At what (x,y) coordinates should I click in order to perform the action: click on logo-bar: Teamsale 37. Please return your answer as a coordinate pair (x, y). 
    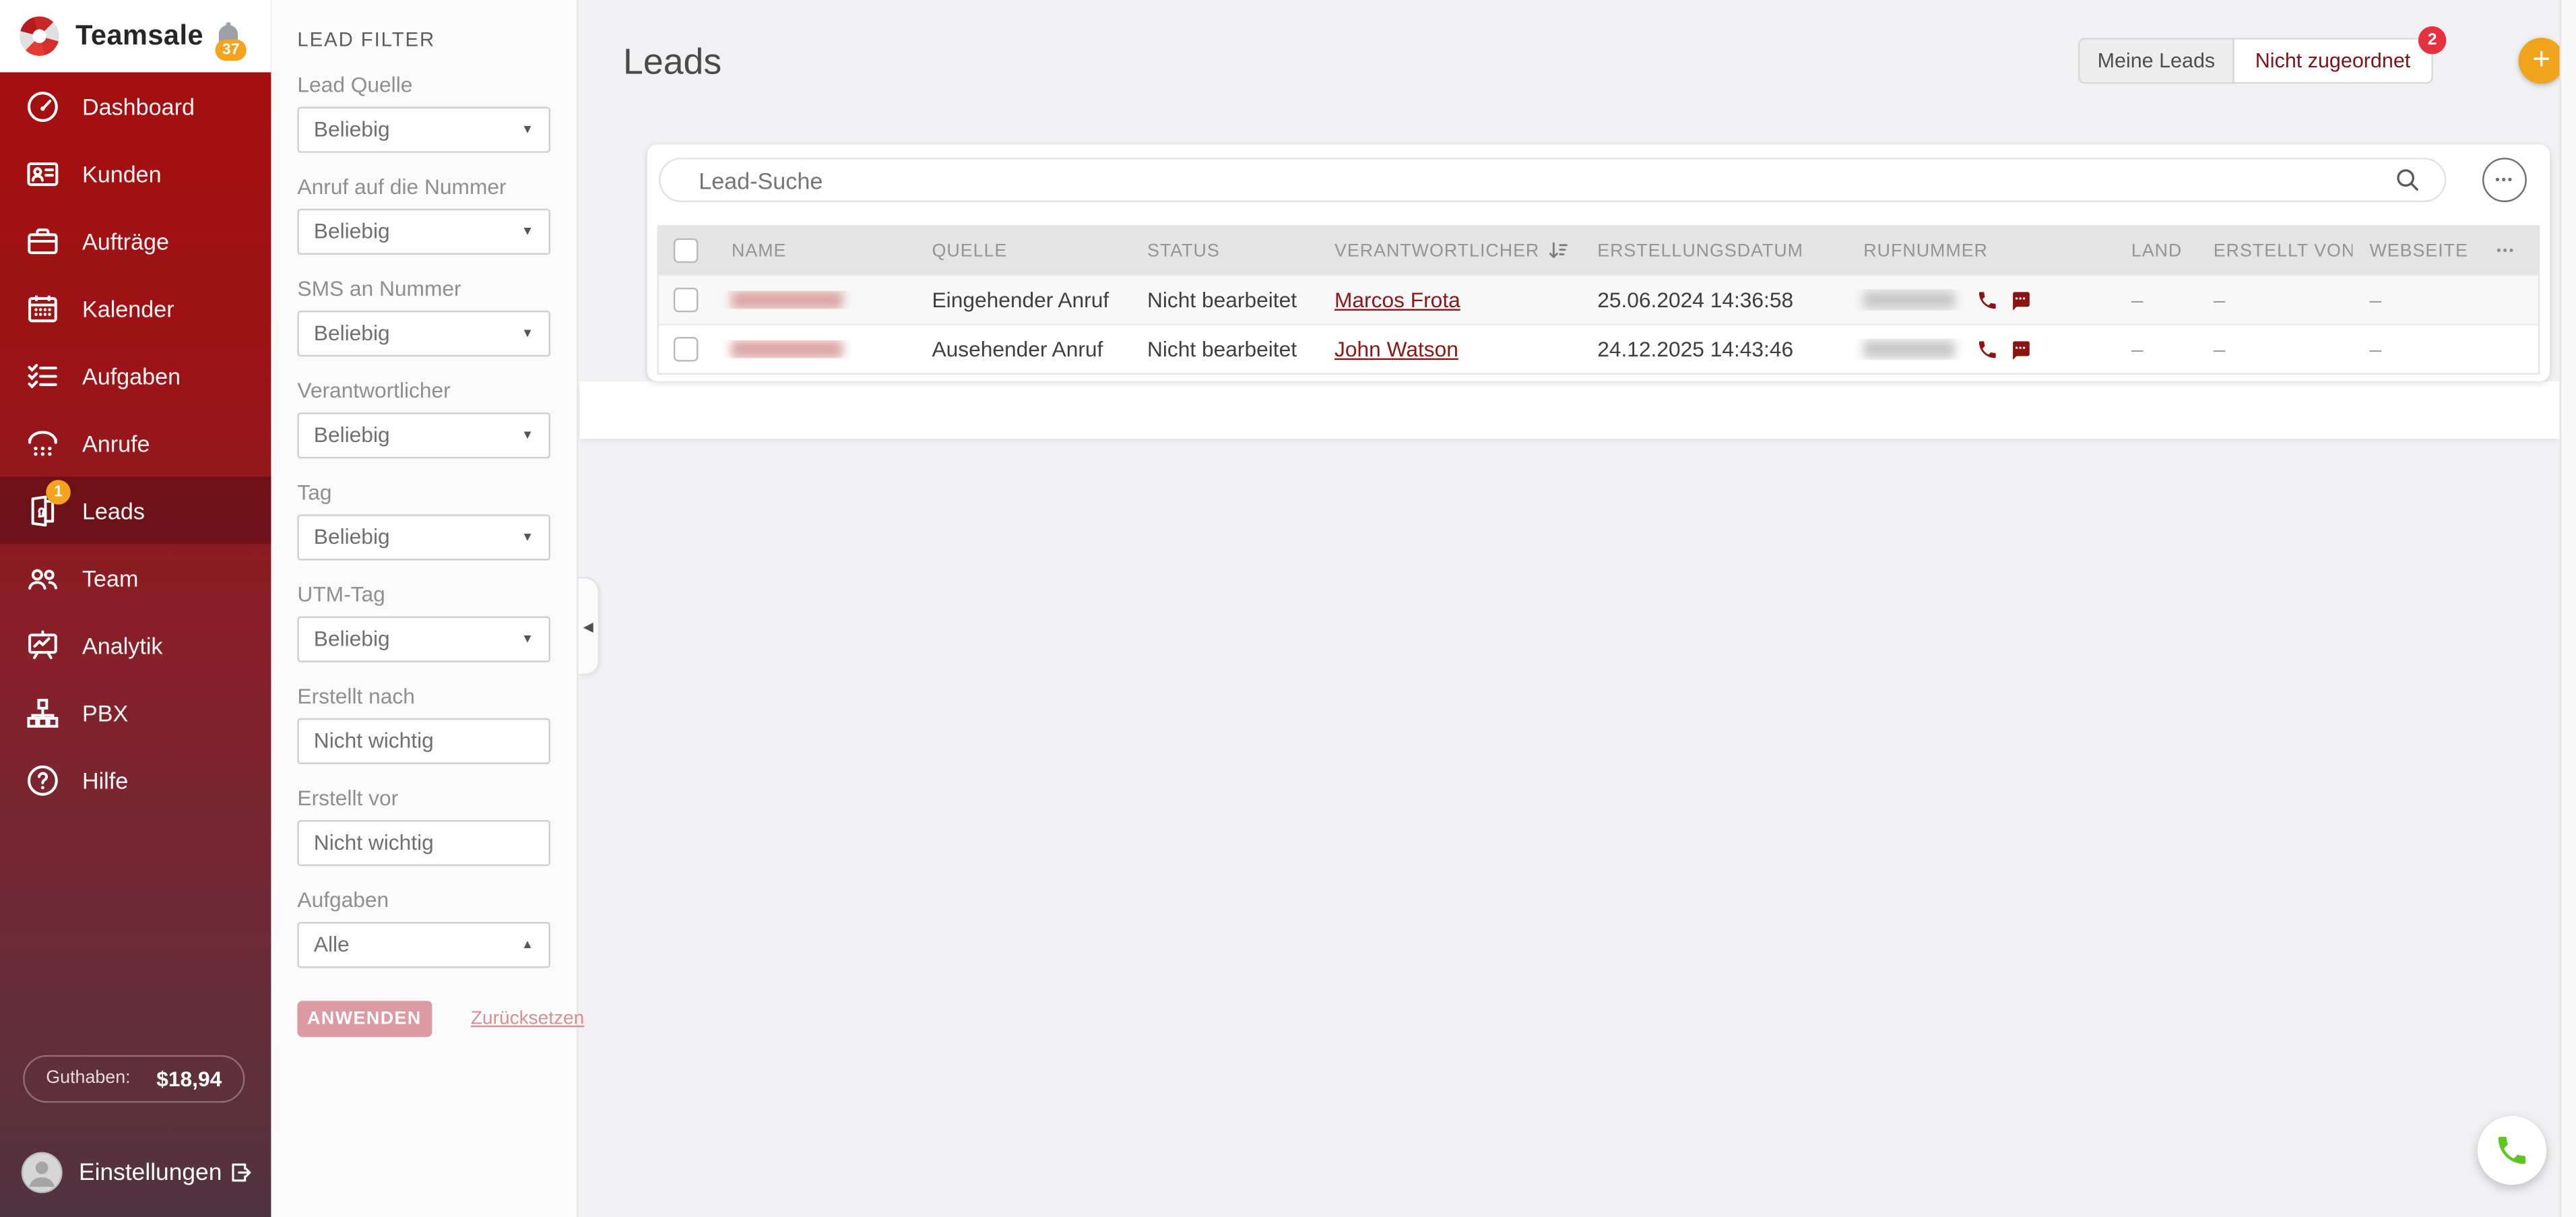
    Looking at the image, I should click on (135, 37).